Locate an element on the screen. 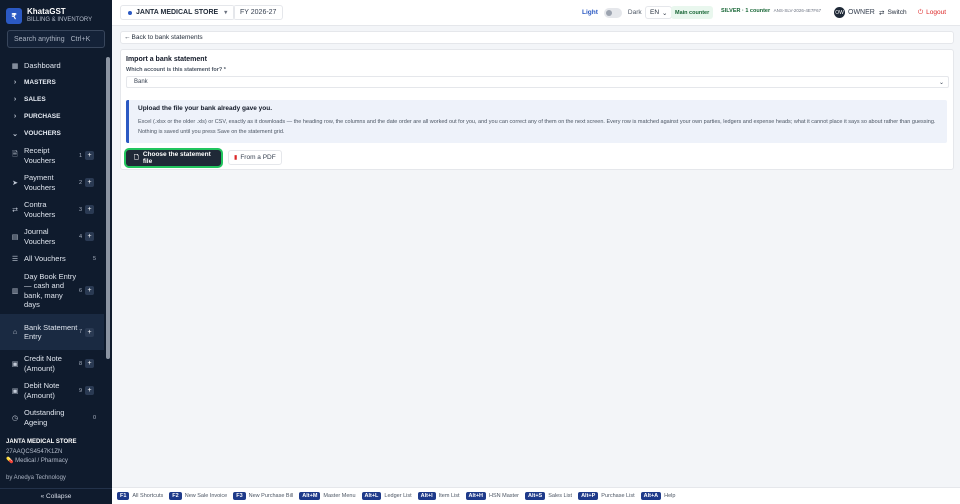 This screenshot has height=504, width=960. sidebar-item-label: Bank Statement Entry is located at coordinates (51, 332).